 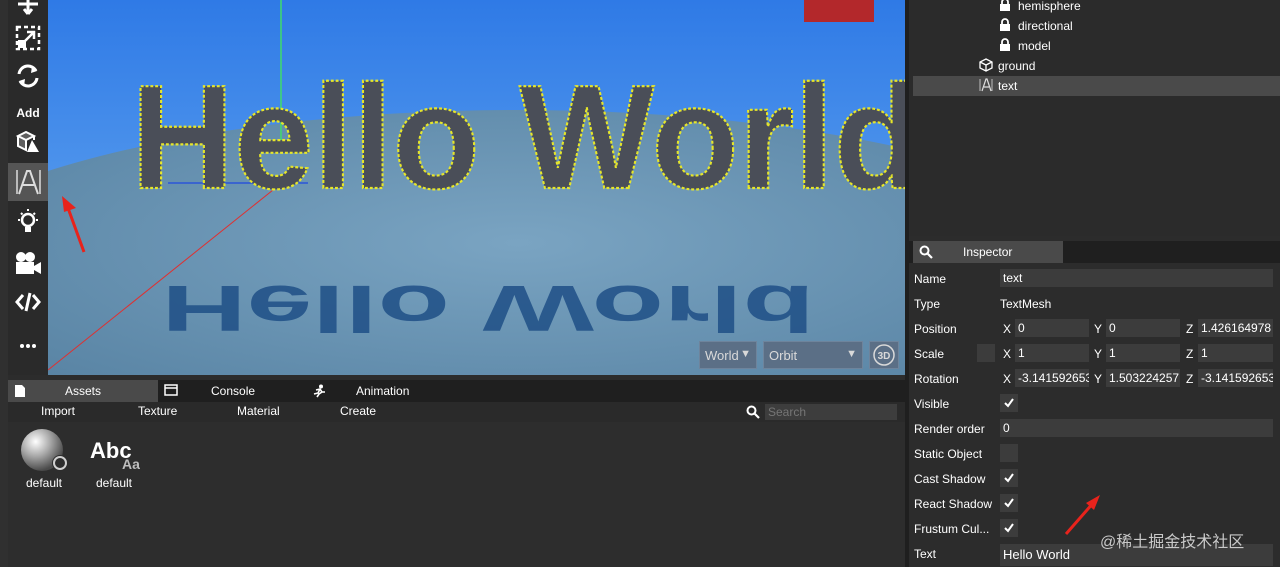 I want to click on asset-font-default: Abc Aa default, so click(x=114, y=458).